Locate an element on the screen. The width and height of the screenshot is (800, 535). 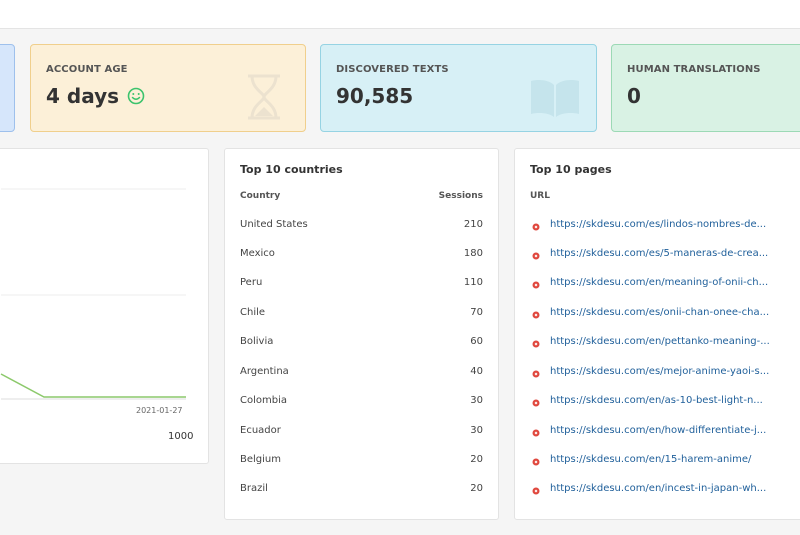
human-translations-label: HUMAN TRANSLATIONS is located at coordinates (694, 69).